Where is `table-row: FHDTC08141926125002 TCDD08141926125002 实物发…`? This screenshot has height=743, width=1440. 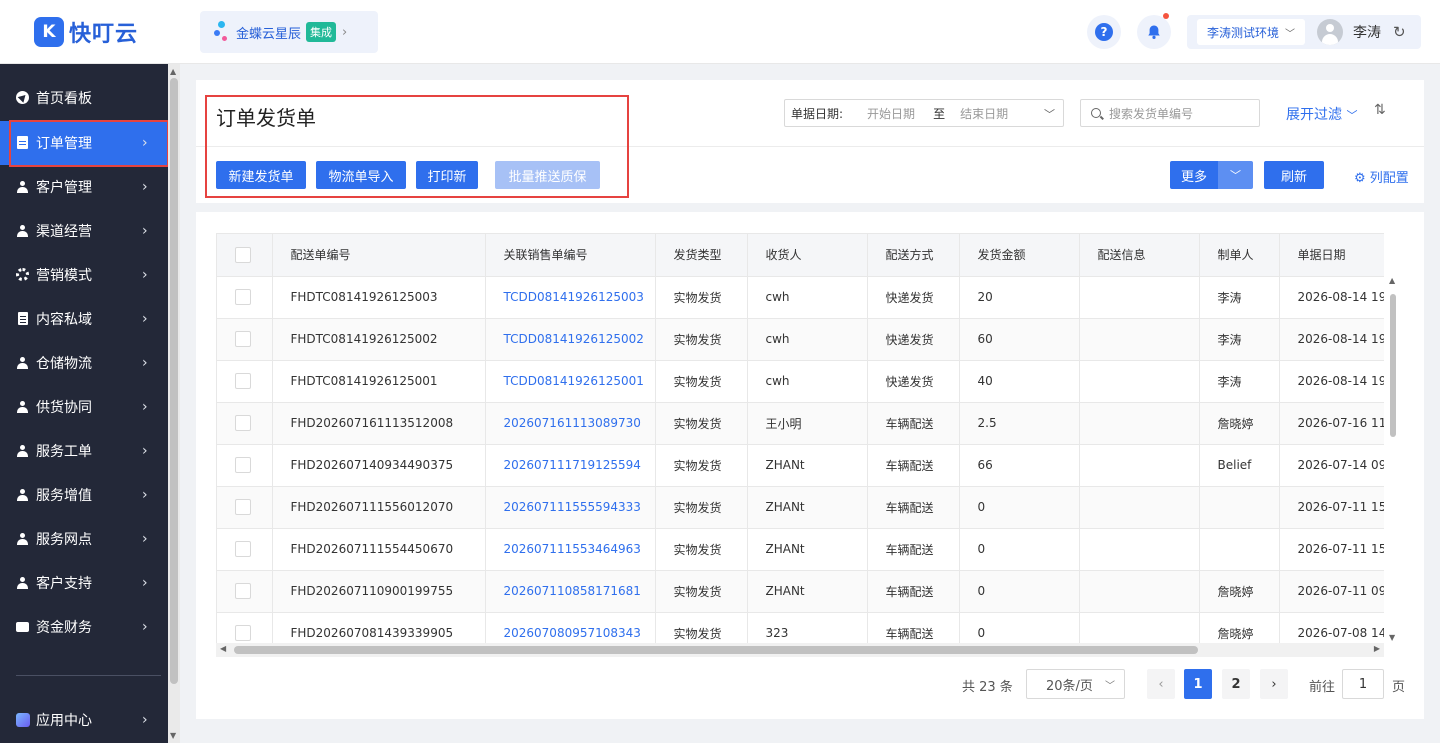
table-row: FHDTC08141926125002 TCDD08141926125002 实物发… is located at coordinates (800, 339).